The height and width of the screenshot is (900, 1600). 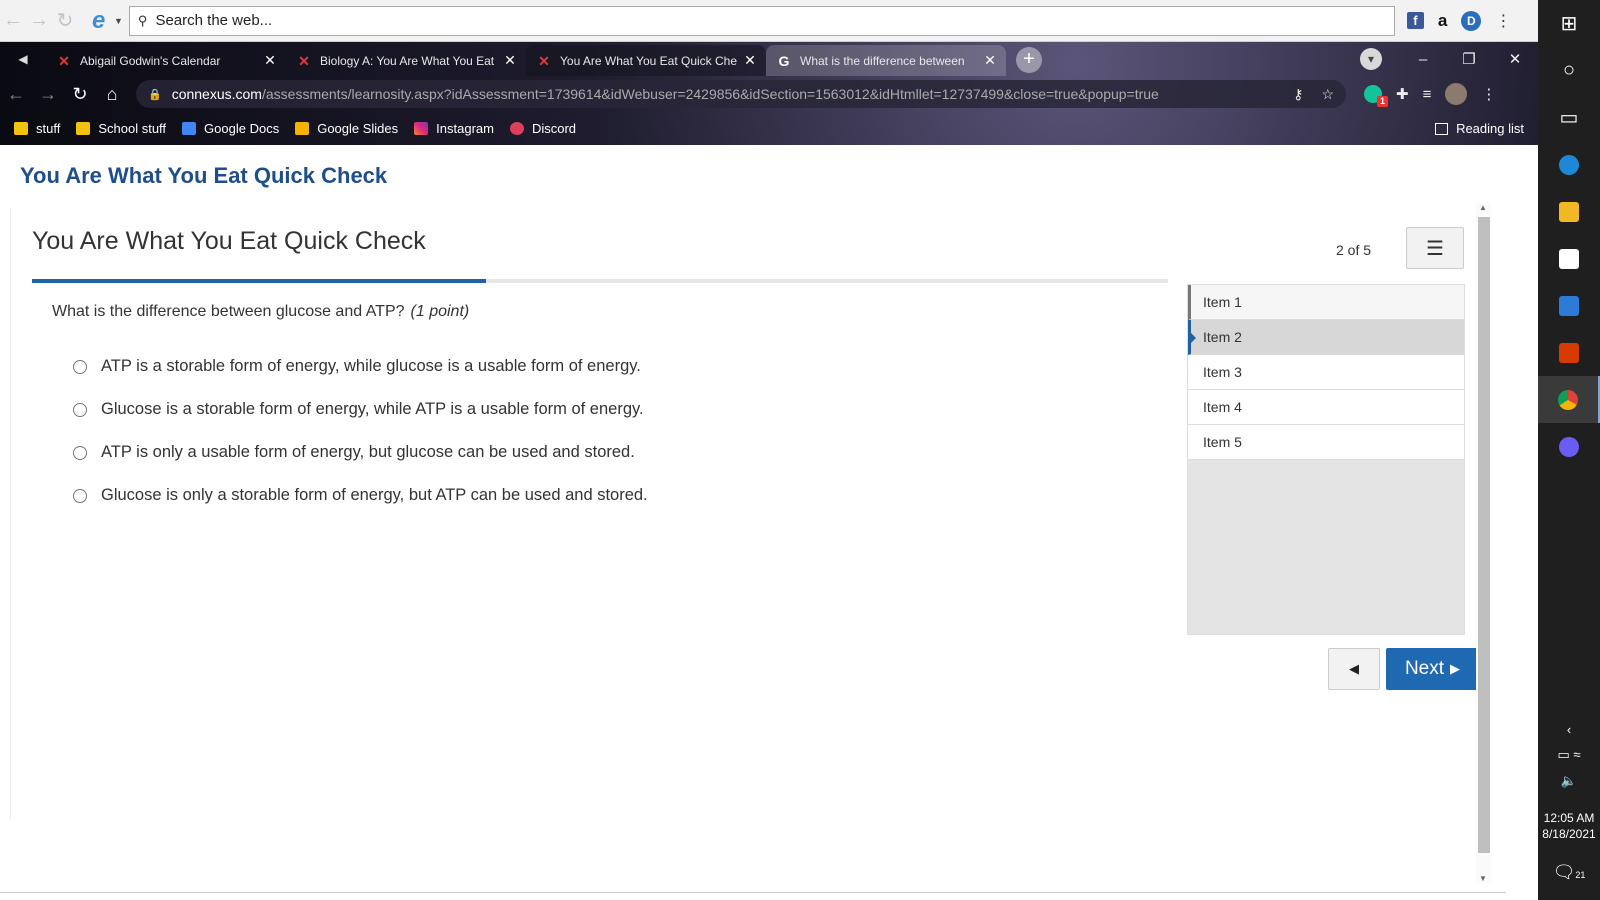 What do you see at coordinates (259, 281) in the screenshot?
I see `progress-fill` at bounding box center [259, 281].